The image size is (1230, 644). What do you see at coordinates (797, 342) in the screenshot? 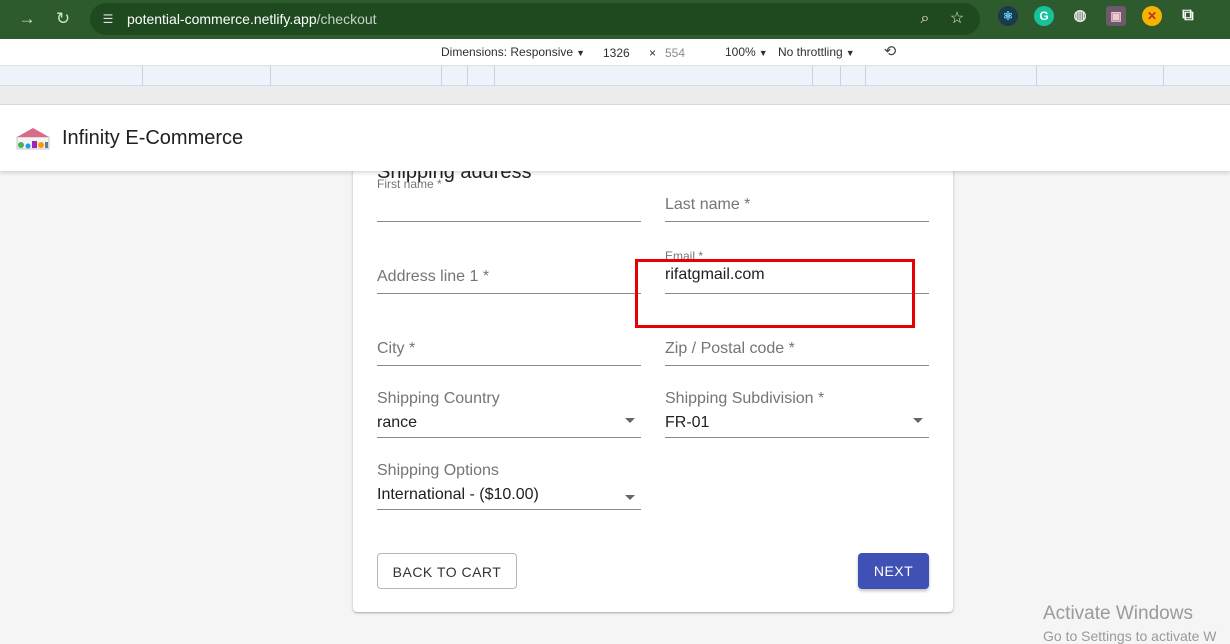
I see `zip-field: Zip / Postal code *` at bounding box center [797, 342].